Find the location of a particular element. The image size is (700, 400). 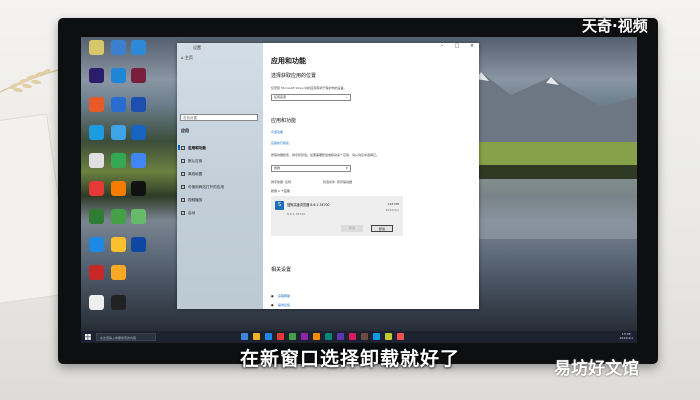

sort-dropdown: 排序依据: 名称 is located at coordinates (281, 182).